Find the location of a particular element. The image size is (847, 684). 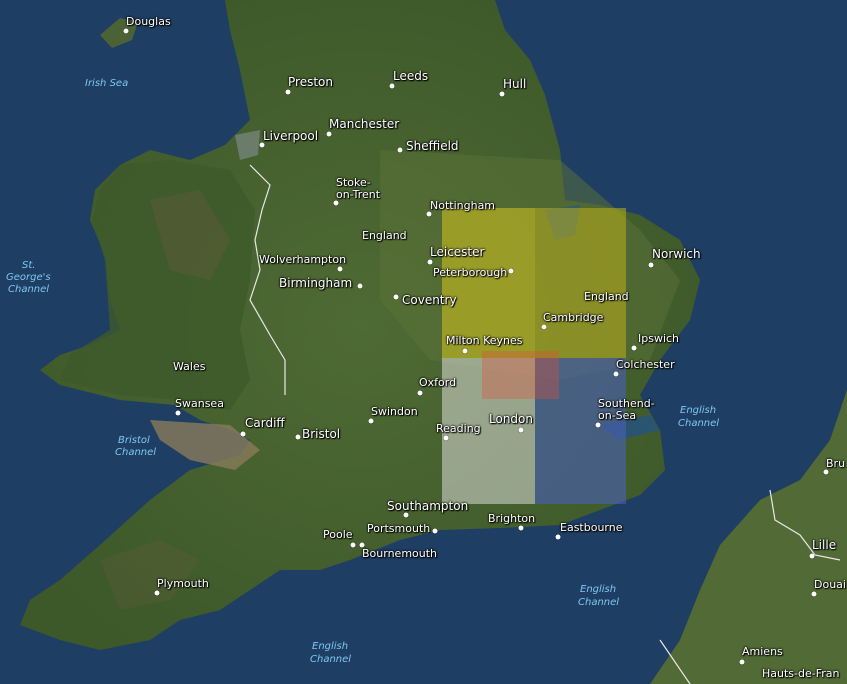

label-bru: Bru is located at coordinates (836, 463).